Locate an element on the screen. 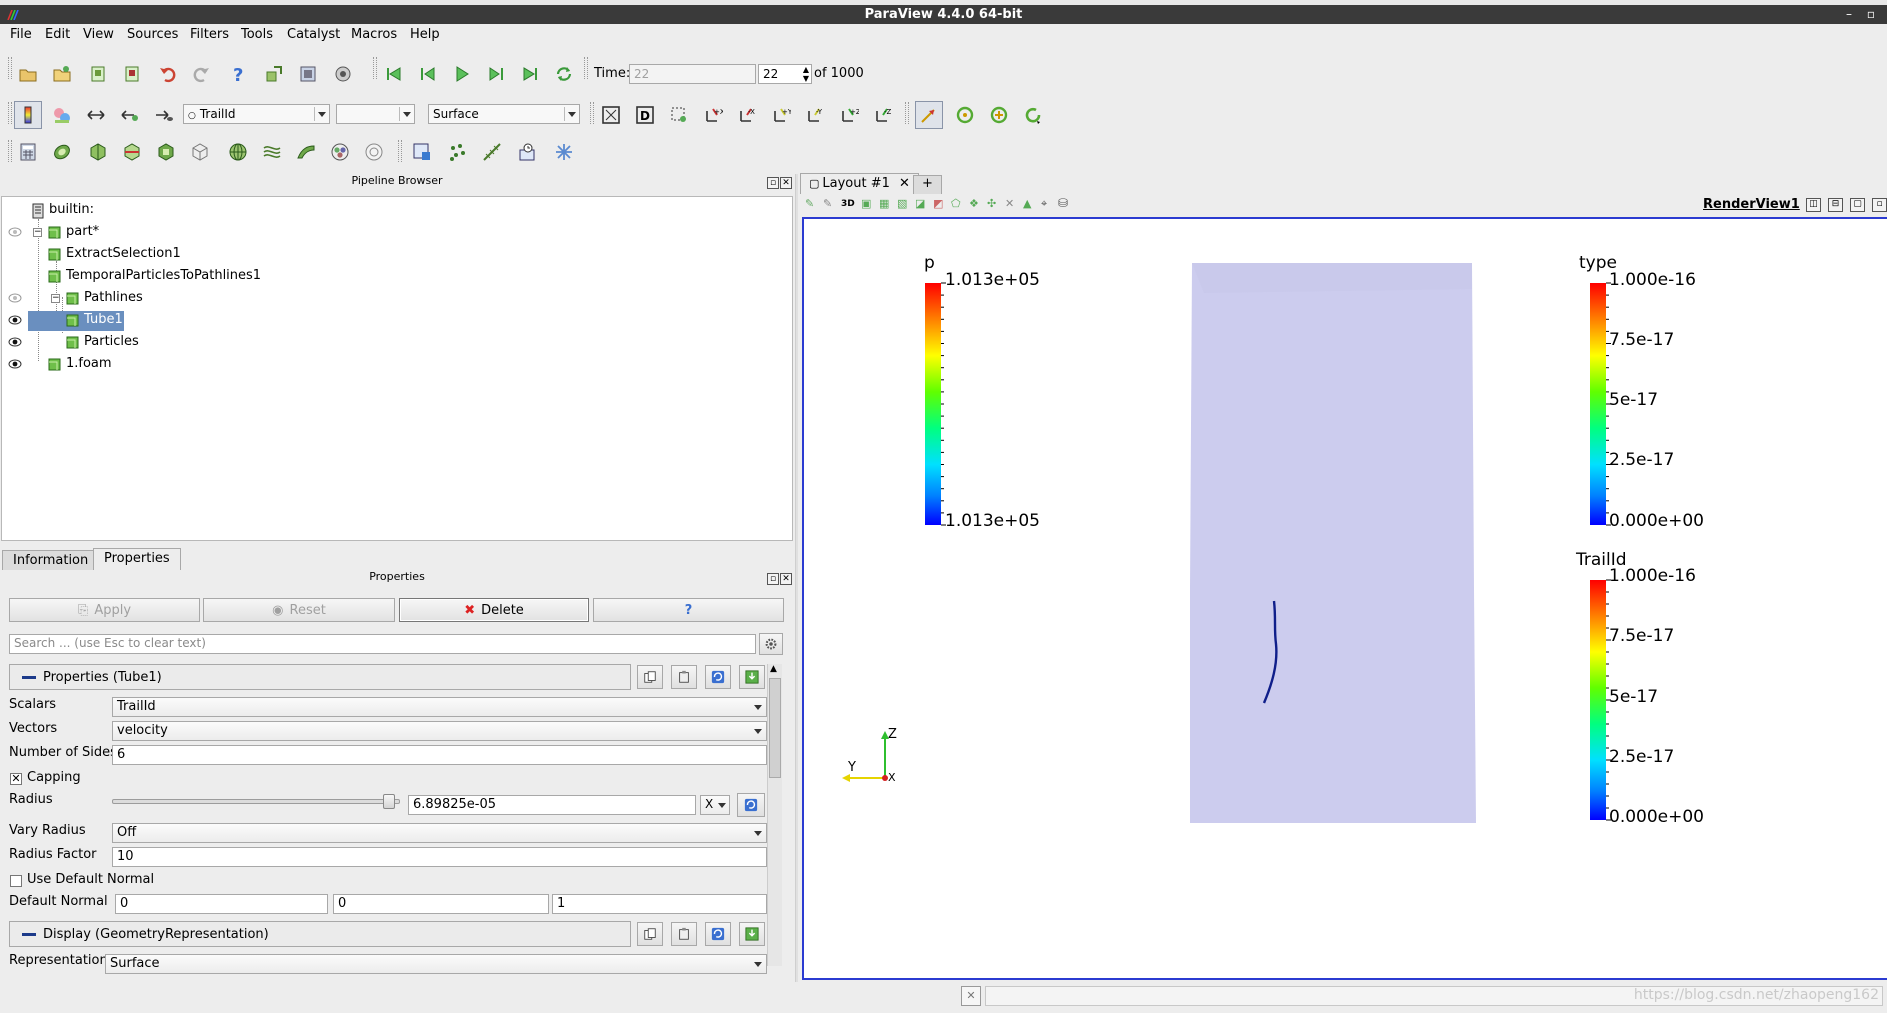 The image size is (1887, 1013). tab-information: Information is located at coordinates (51, 560).